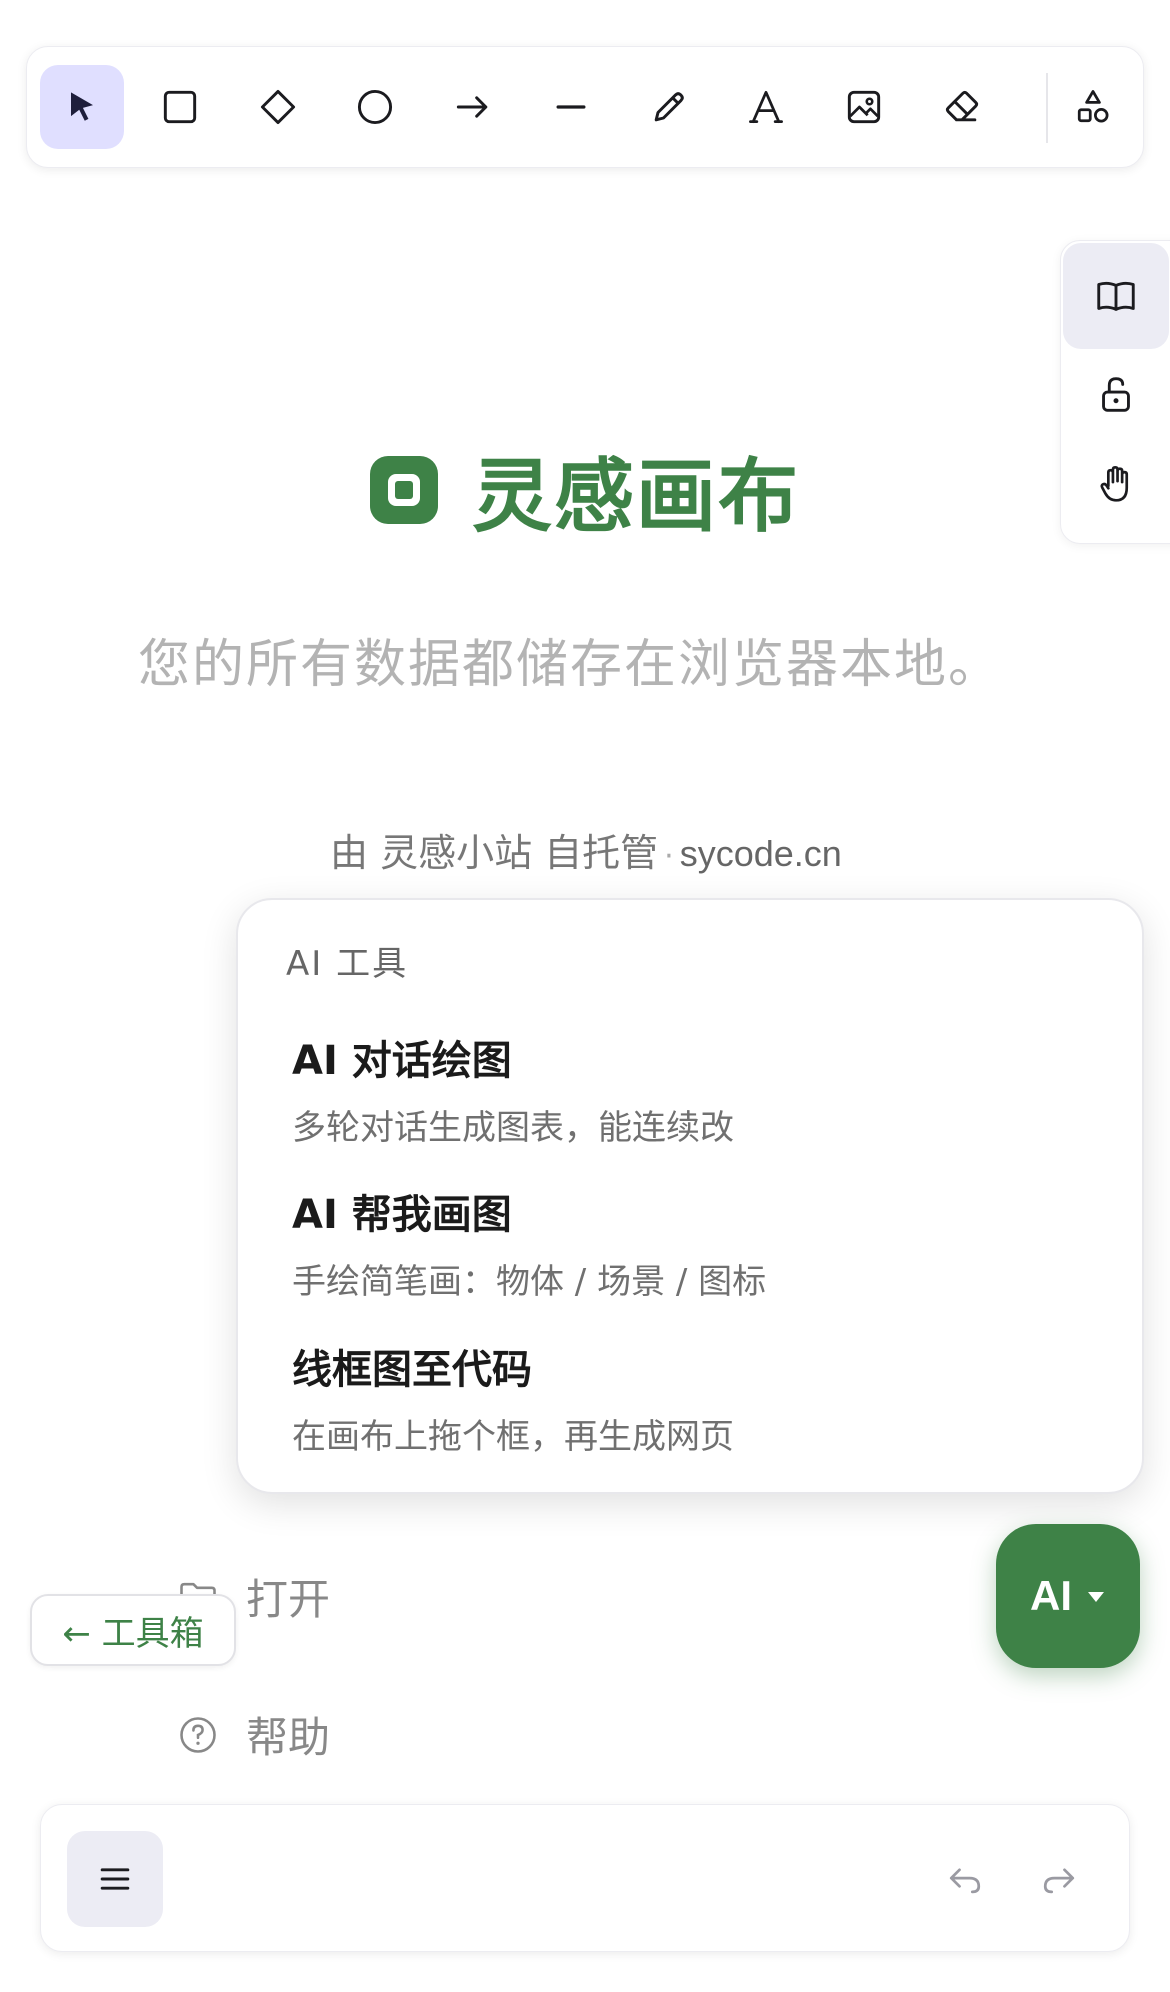 The height and width of the screenshot is (1992, 1170). I want to click on welcome-brand: 灵感画布, so click(585, 491).